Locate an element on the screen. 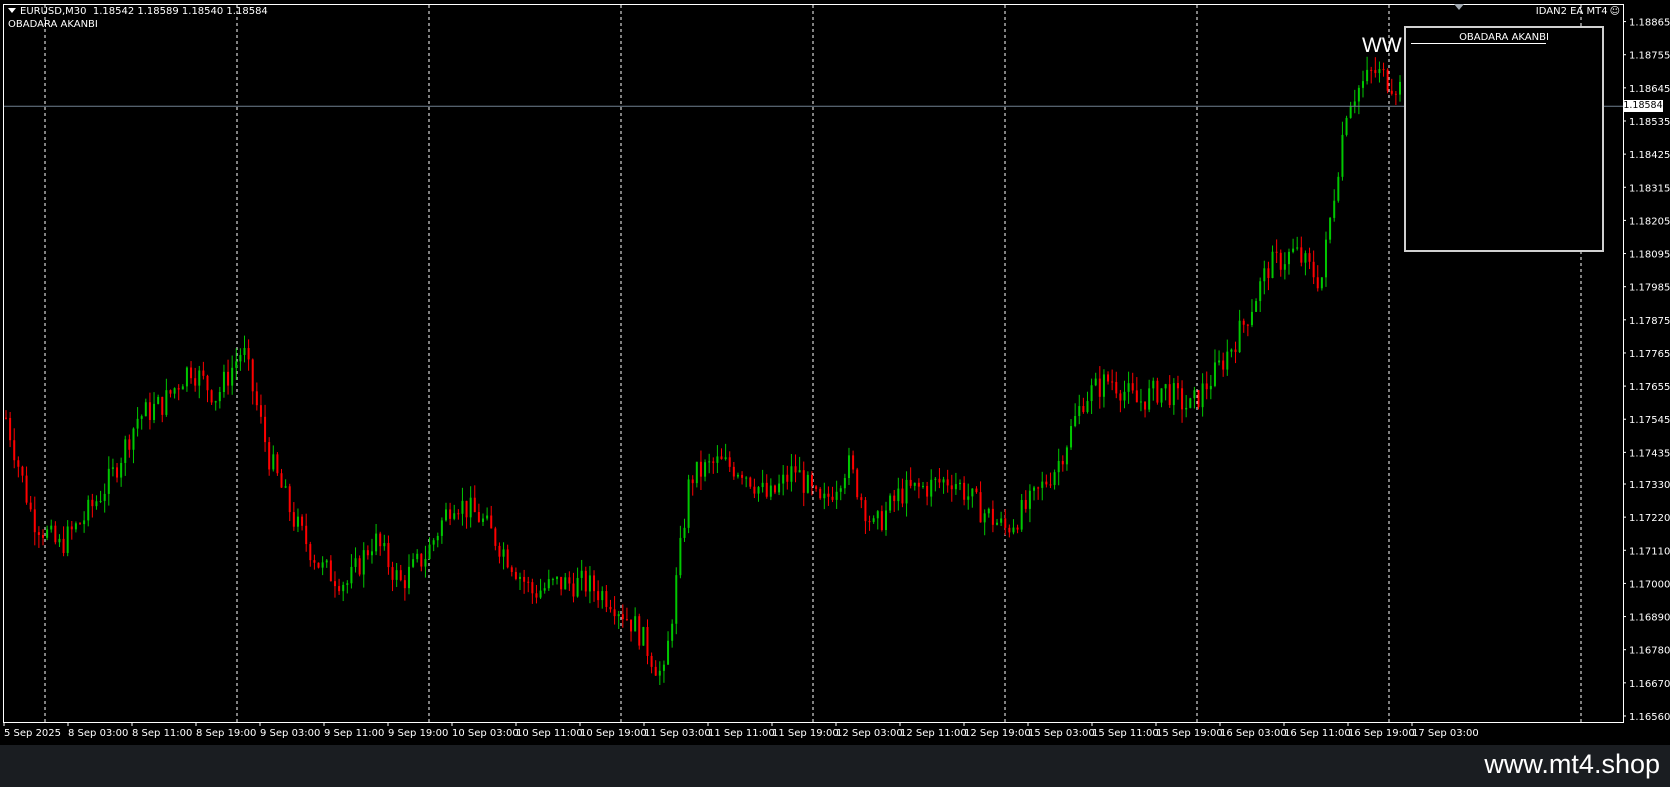  time-tick-label: 16 Sep 19:00 is located at coordinates (1381, 733).